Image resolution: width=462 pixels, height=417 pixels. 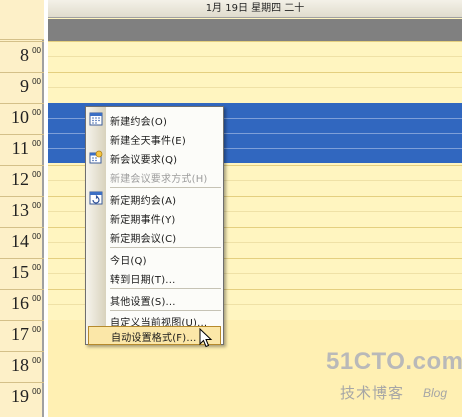 I want to click on hour-number: 11, so click(x=20, y=148).